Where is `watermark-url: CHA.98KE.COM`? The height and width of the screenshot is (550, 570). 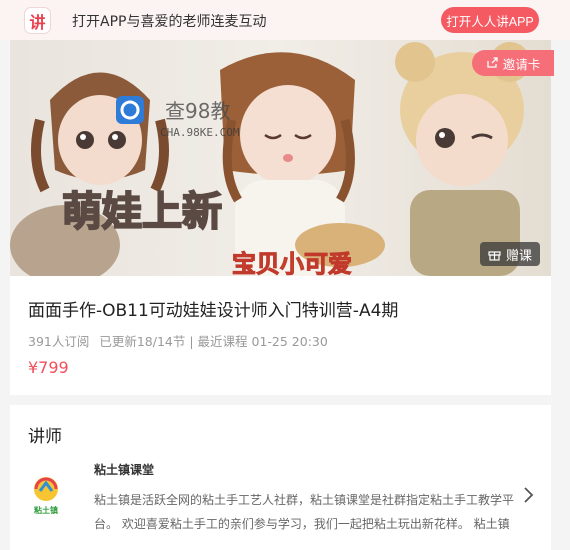
watermark-url: CHA.98KE.COM is located at coordinates (200, 132).